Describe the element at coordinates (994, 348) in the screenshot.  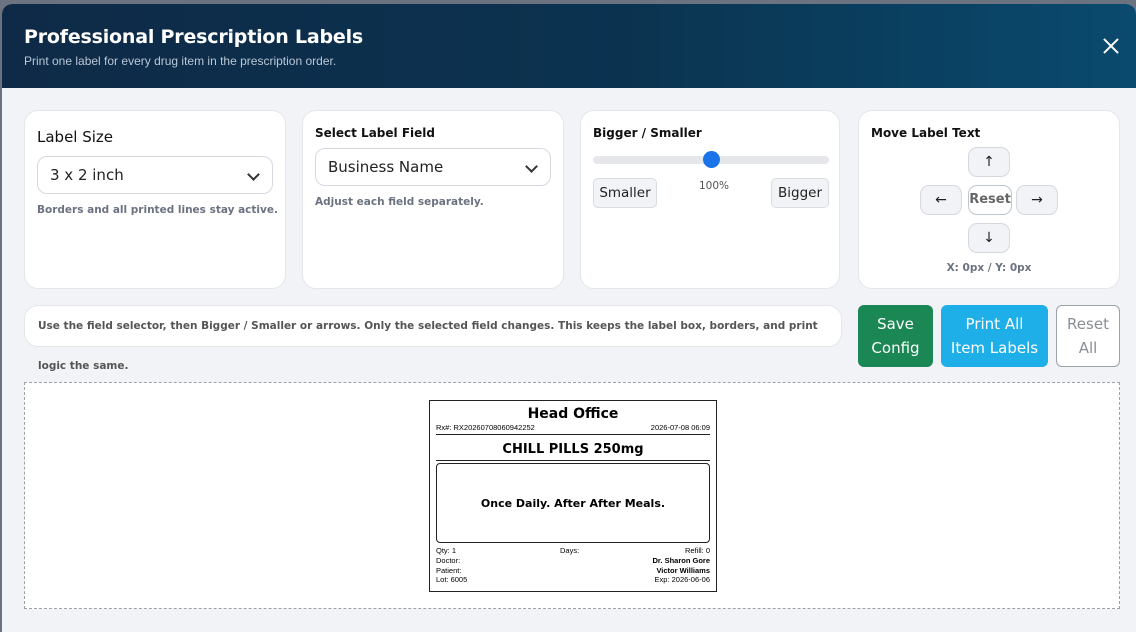
I see `print-line2: Item Labels` at that location.